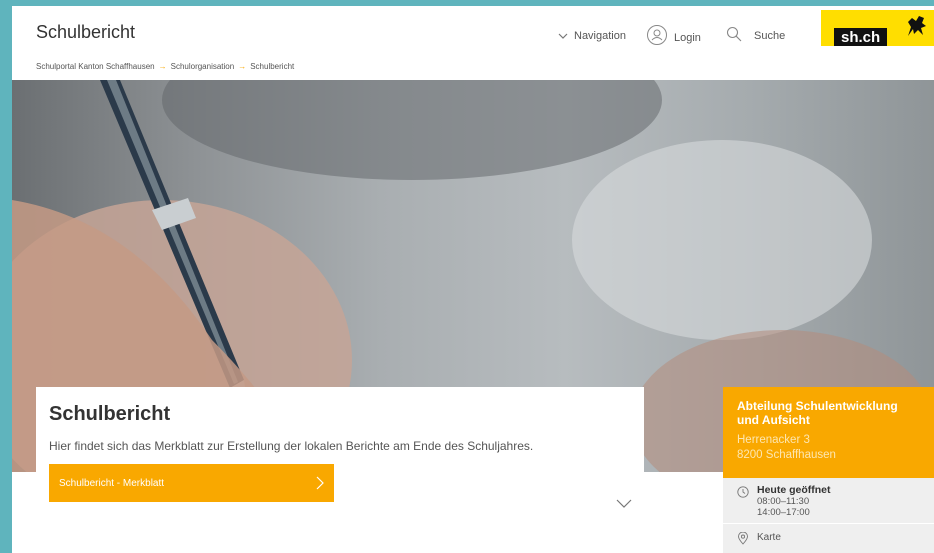  Describe the element at coordinates (191, 483) in the screenshot. I see `merkblatt-button: Schulbericht - Merkblatt` at that location.